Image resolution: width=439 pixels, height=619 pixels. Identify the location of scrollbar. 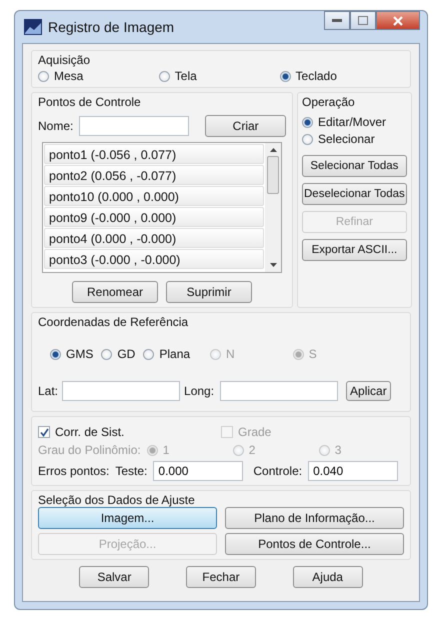
(273, 207).